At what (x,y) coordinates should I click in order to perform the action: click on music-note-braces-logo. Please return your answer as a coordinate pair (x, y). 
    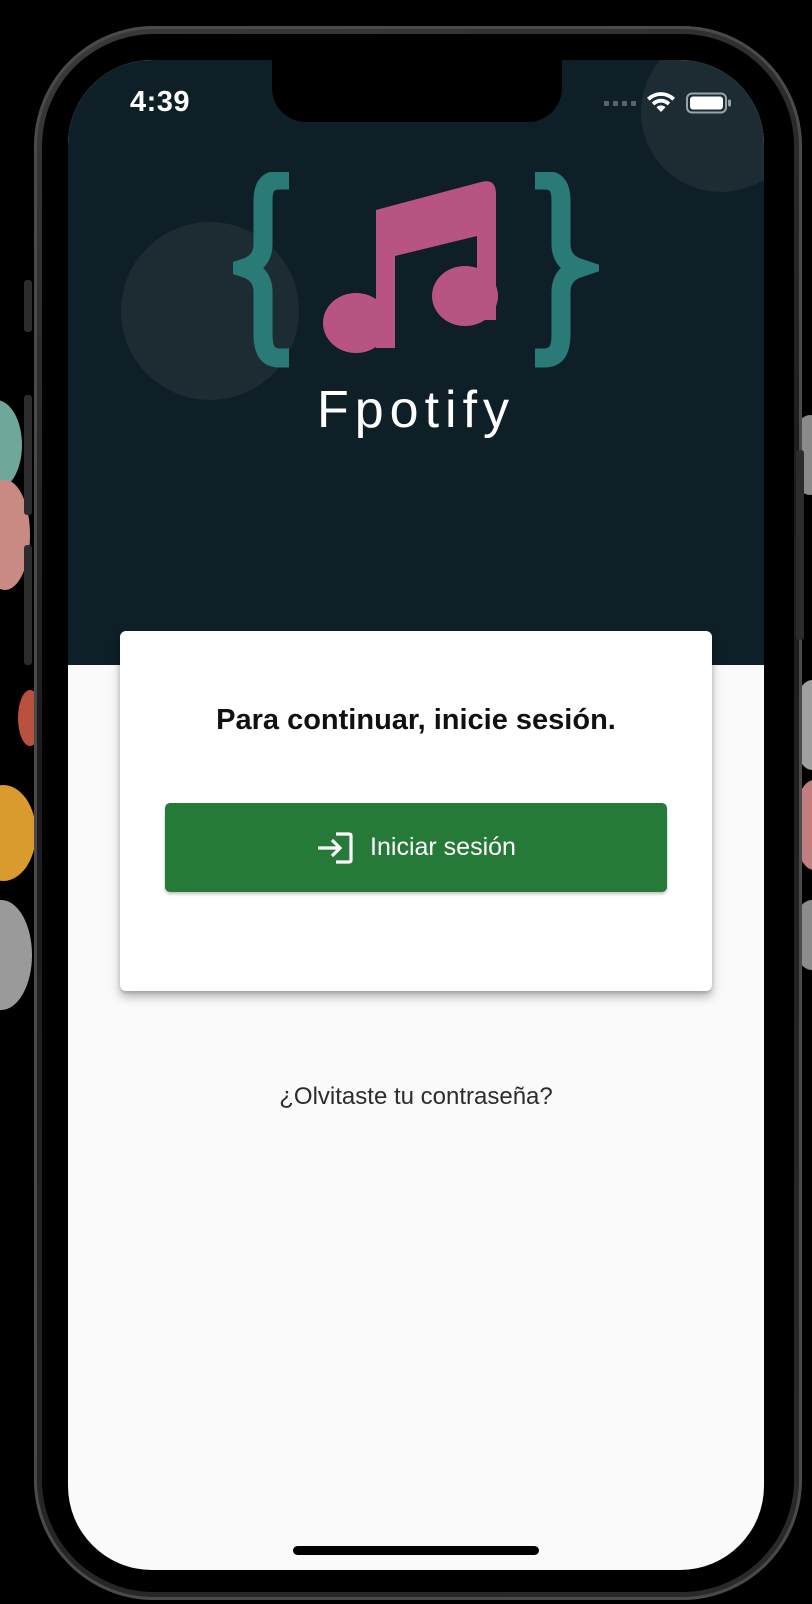
    Looking at the image, I should click on (416, 270).